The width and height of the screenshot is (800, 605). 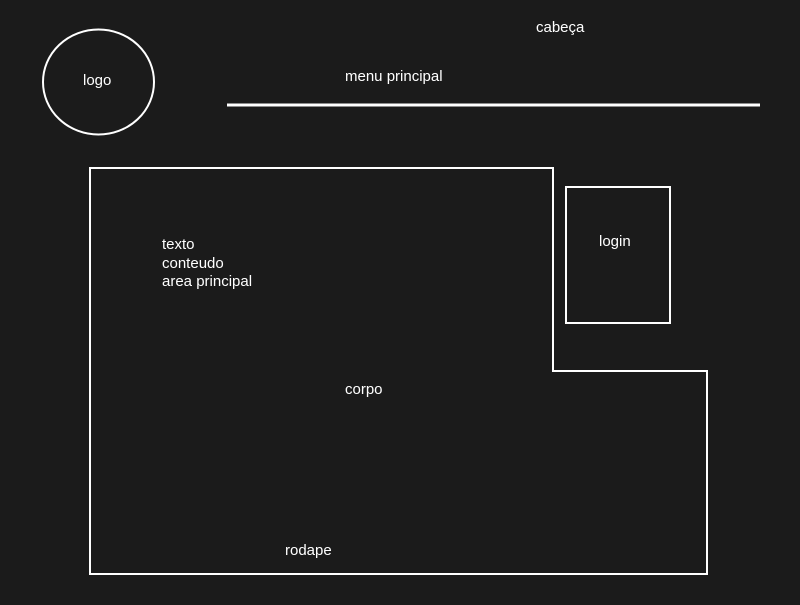 I want to click on footer-label: rodape, so click(x=308, y=550).